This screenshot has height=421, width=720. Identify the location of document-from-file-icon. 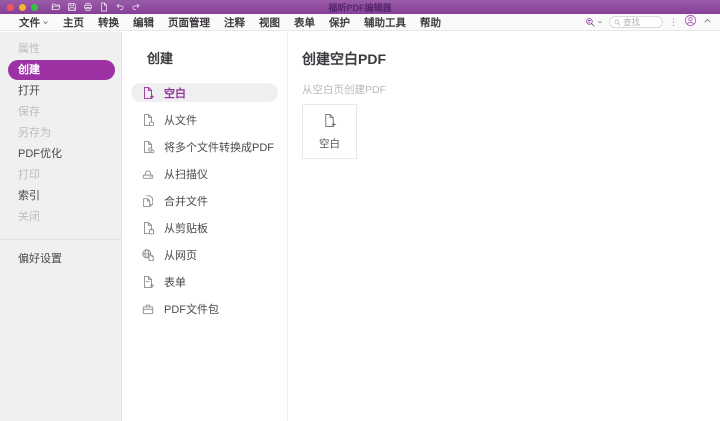
(148, 120).